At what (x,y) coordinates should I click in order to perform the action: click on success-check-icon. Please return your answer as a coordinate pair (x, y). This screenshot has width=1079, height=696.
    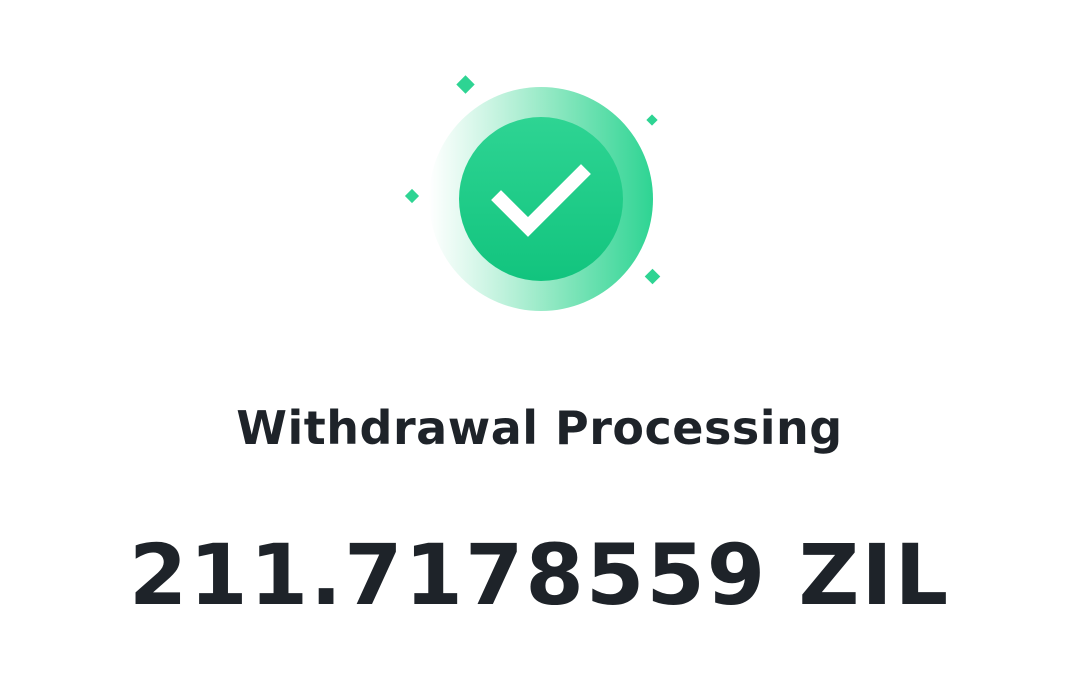
    Looking at the image, I should click on (535, 195).